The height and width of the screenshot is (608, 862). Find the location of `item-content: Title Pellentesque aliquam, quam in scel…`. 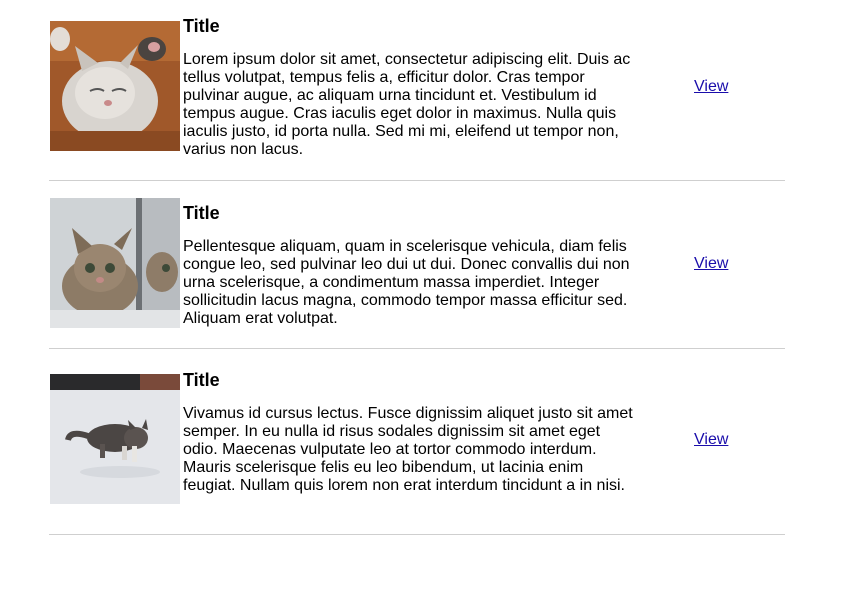

item-content: Title Pellentesque aliquam, quam in scel… is located at coordinates (411, 265).